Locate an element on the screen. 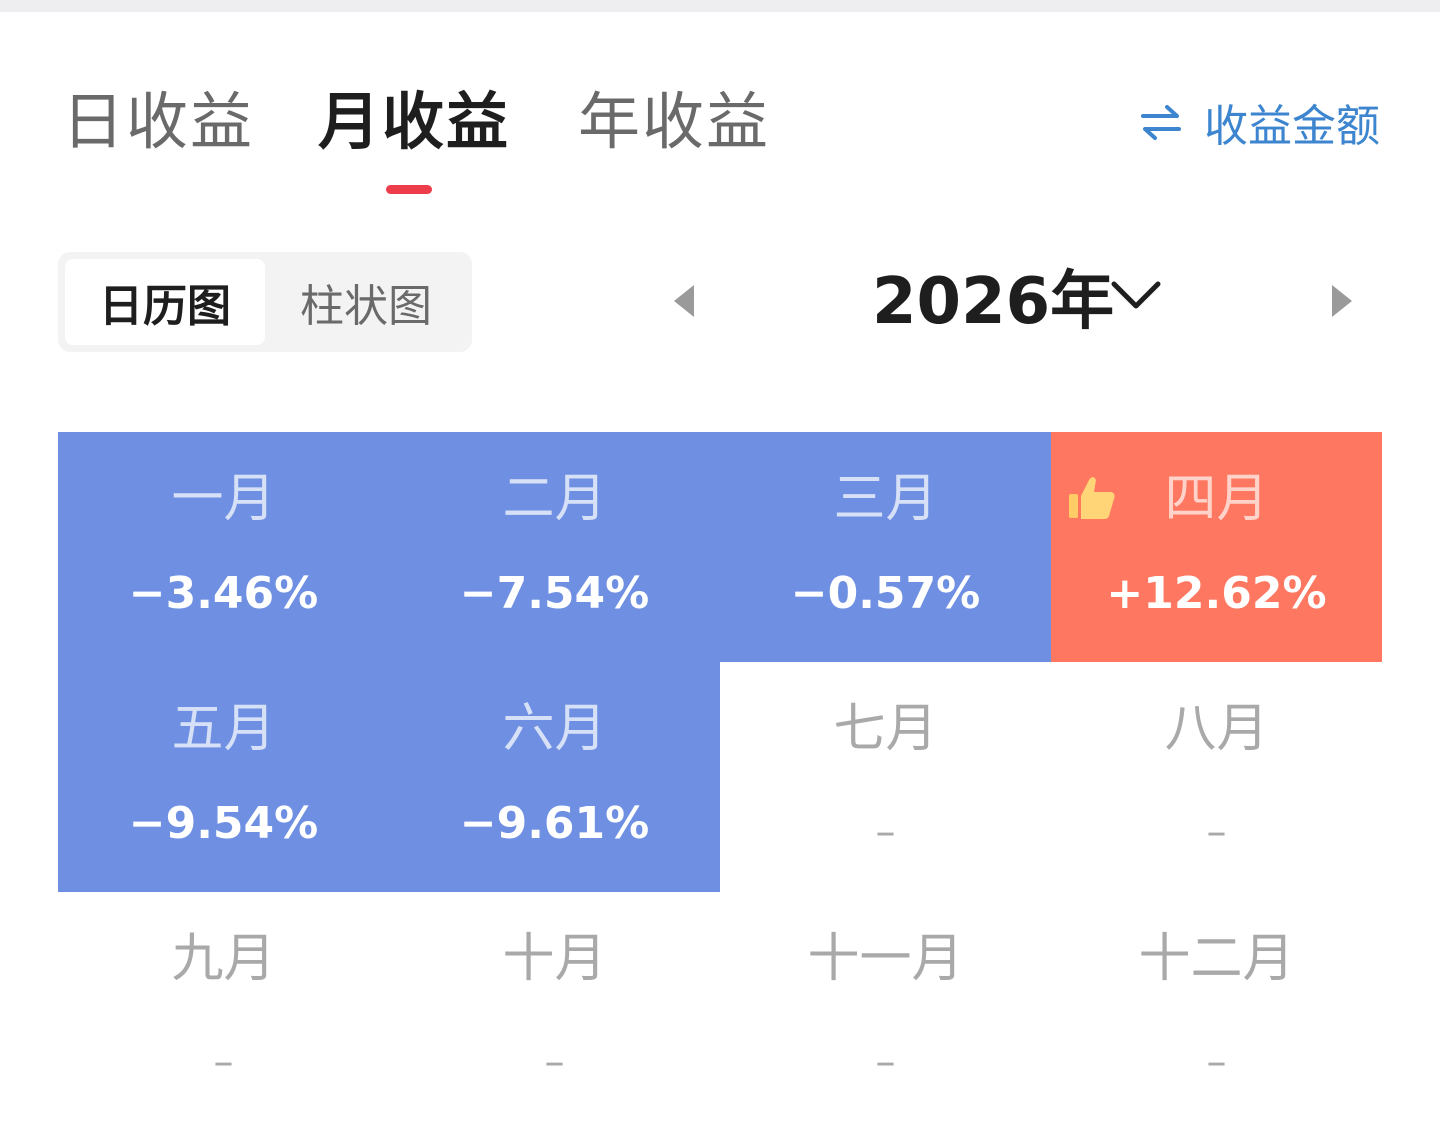 The width and height of the screenshot is (1440, 1122). month-cell: 八月 – is located at coordinates (1216, 777).